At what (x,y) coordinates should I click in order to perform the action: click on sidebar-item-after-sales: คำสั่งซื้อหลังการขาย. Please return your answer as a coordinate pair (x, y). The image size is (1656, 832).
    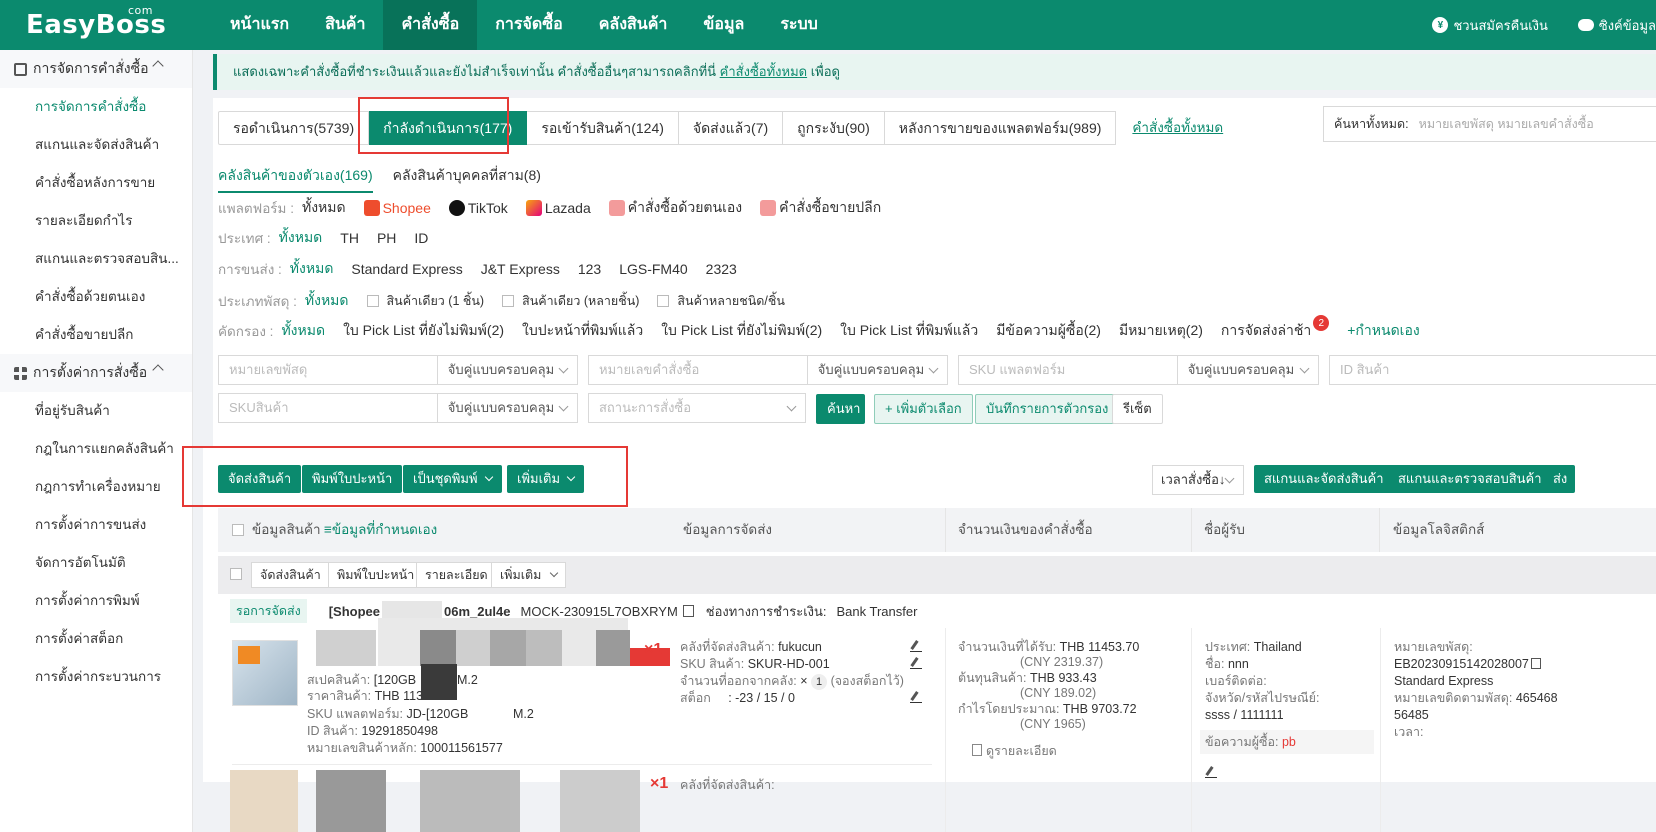
    Looking at the image, I should click on (96, 183).